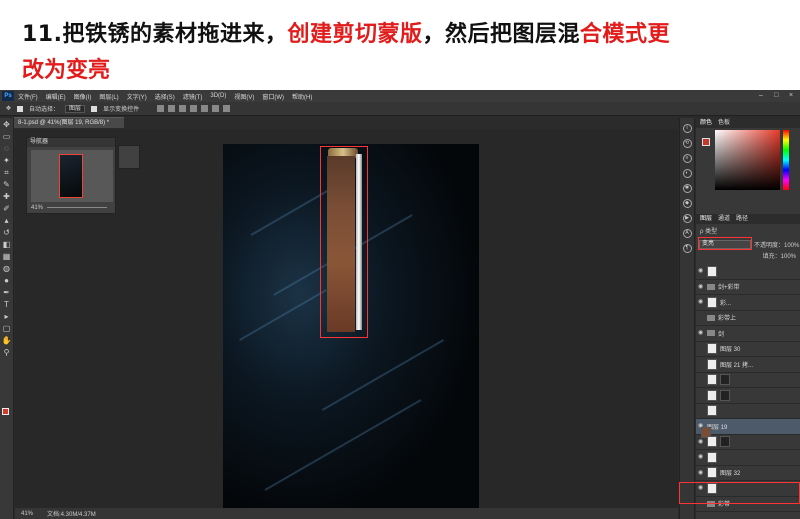 Image resolution: width=800 pixels, height=519 pixels. I want to click on maximize-icon: □, so click(777, 95).